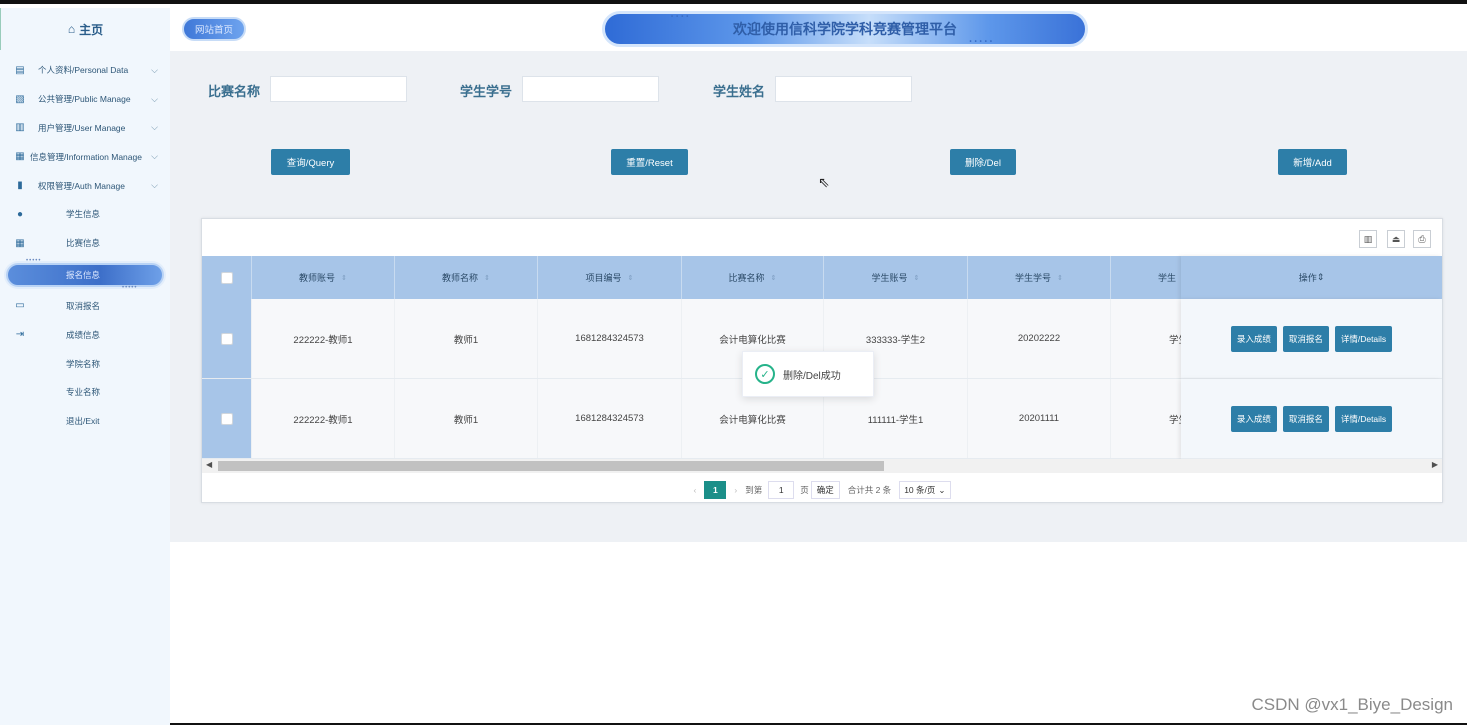 Image resolution: width=1467 pixels, height=725 pixels. I want to click on pagination: ‹ 1 › 到第 1 页 确定 合计共 2 条 10 条/页 ⌄, so click(822, 490).